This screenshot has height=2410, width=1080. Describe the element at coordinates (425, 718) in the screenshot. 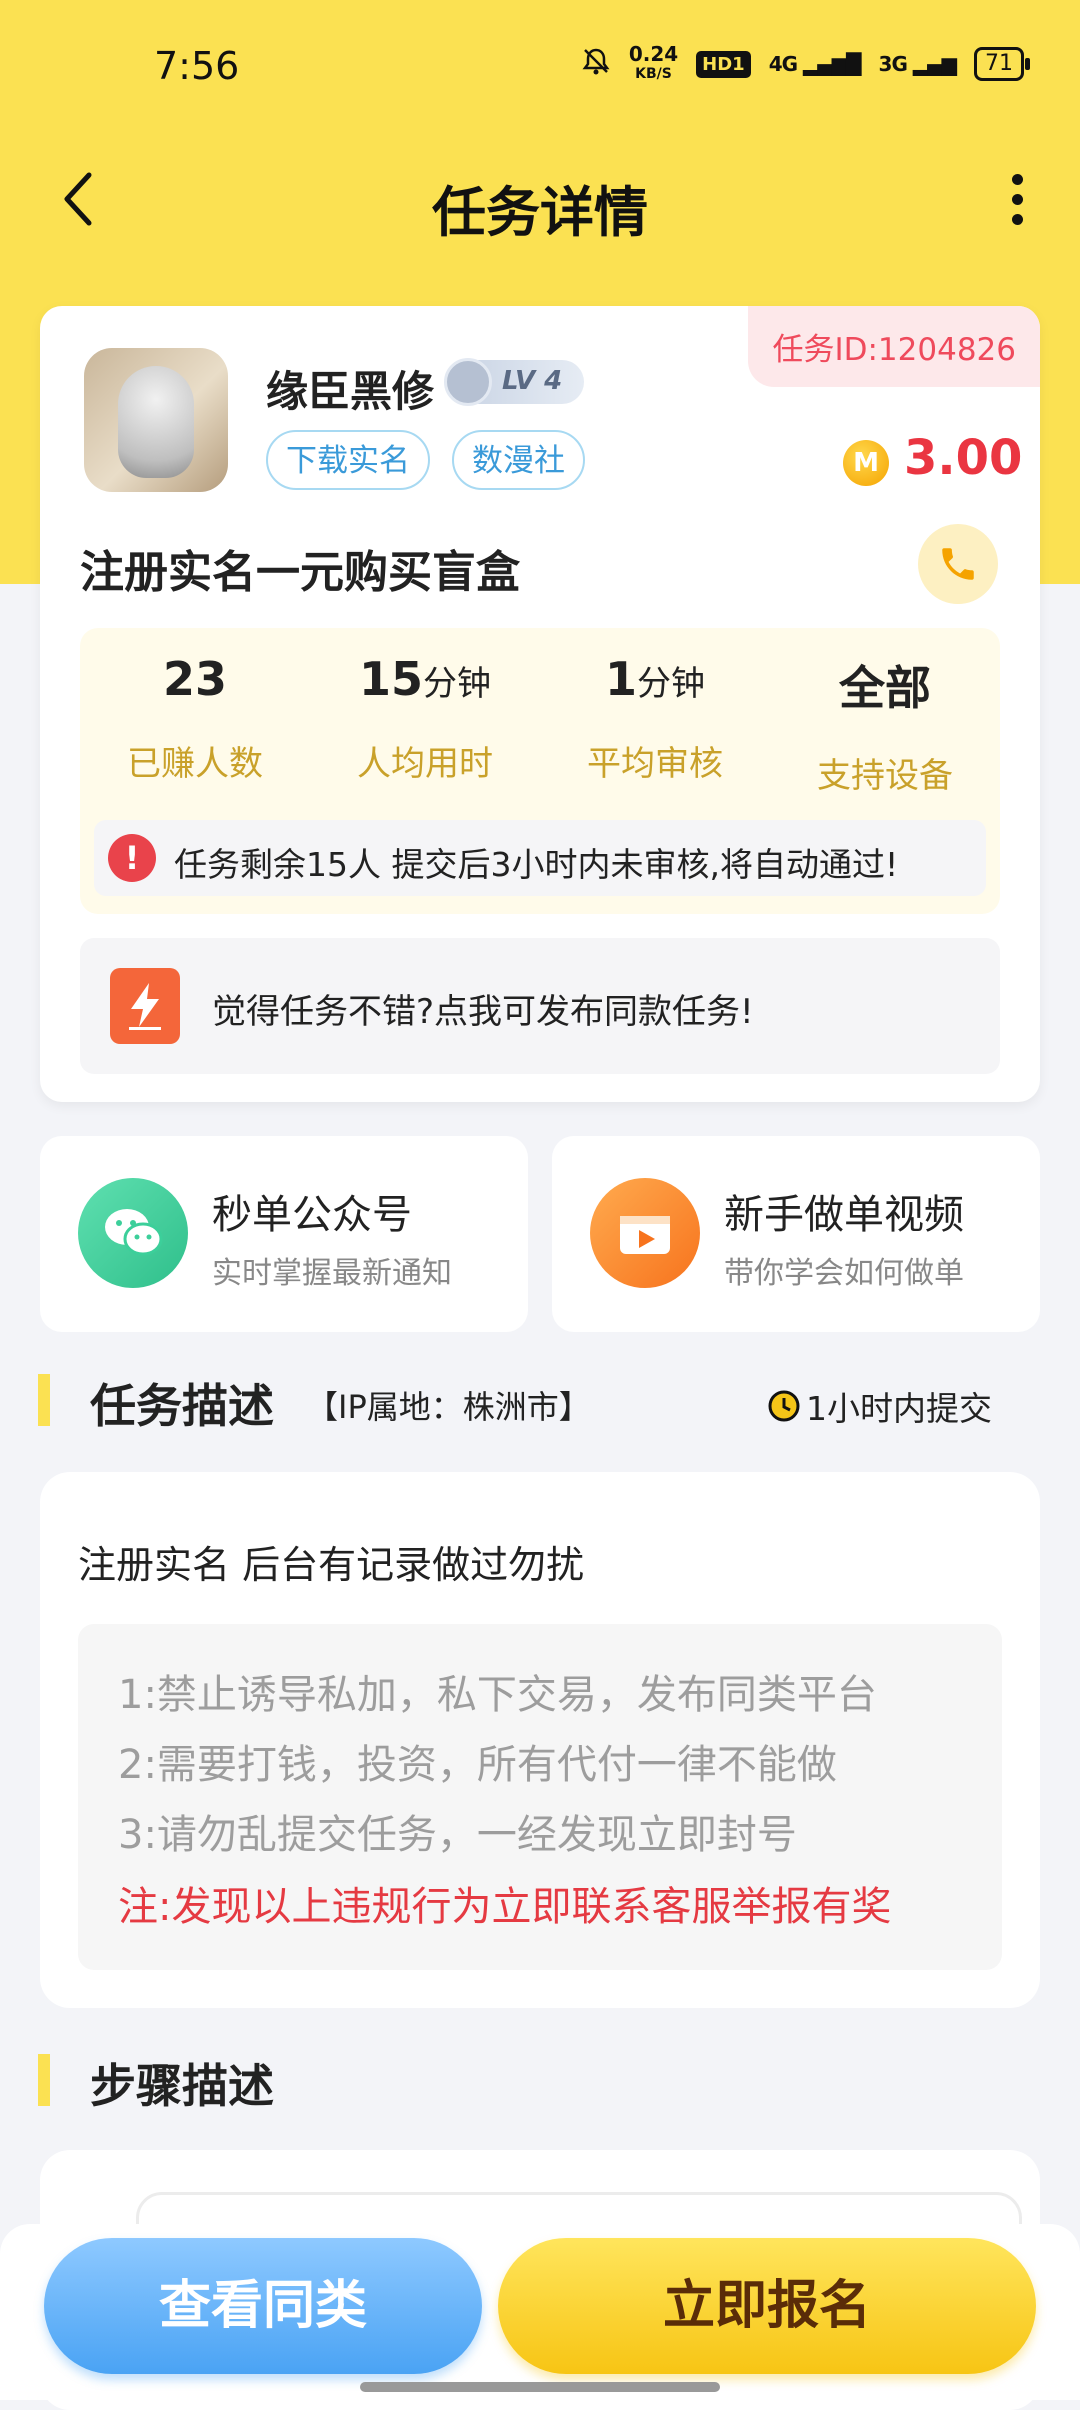

I see `stat-average-time: 15分钟 人均用时` at that location.